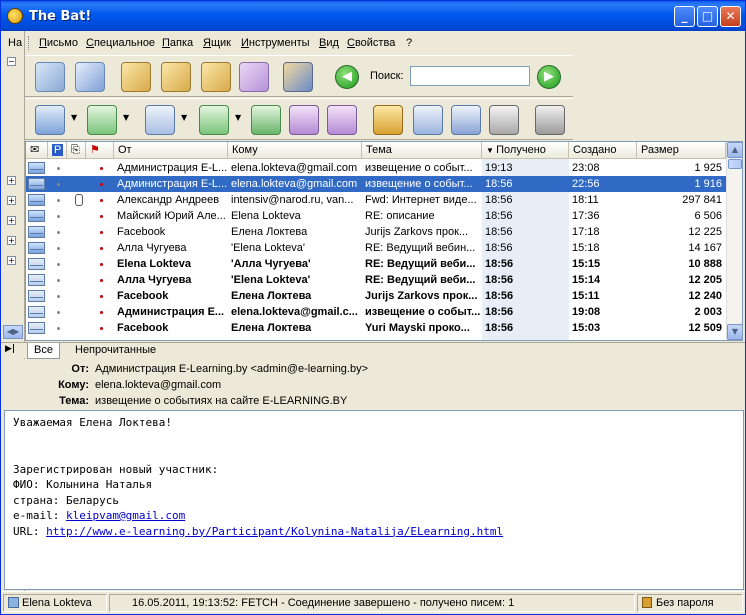  What do you see at coordinates (13, 332) in the screenshot?
I see `folder-scroll-arrows: ◀▶` at bounding box center [13, 332].